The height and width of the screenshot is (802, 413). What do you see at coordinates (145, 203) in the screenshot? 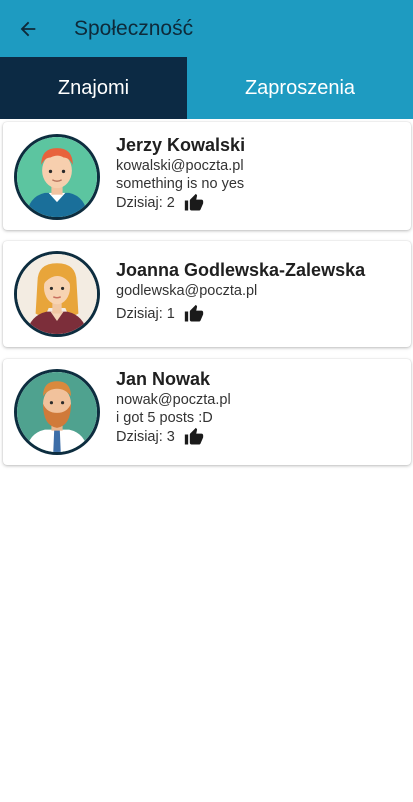
I see `likes-label: Dzisiaj: 2` at bounding box center [145, 203].